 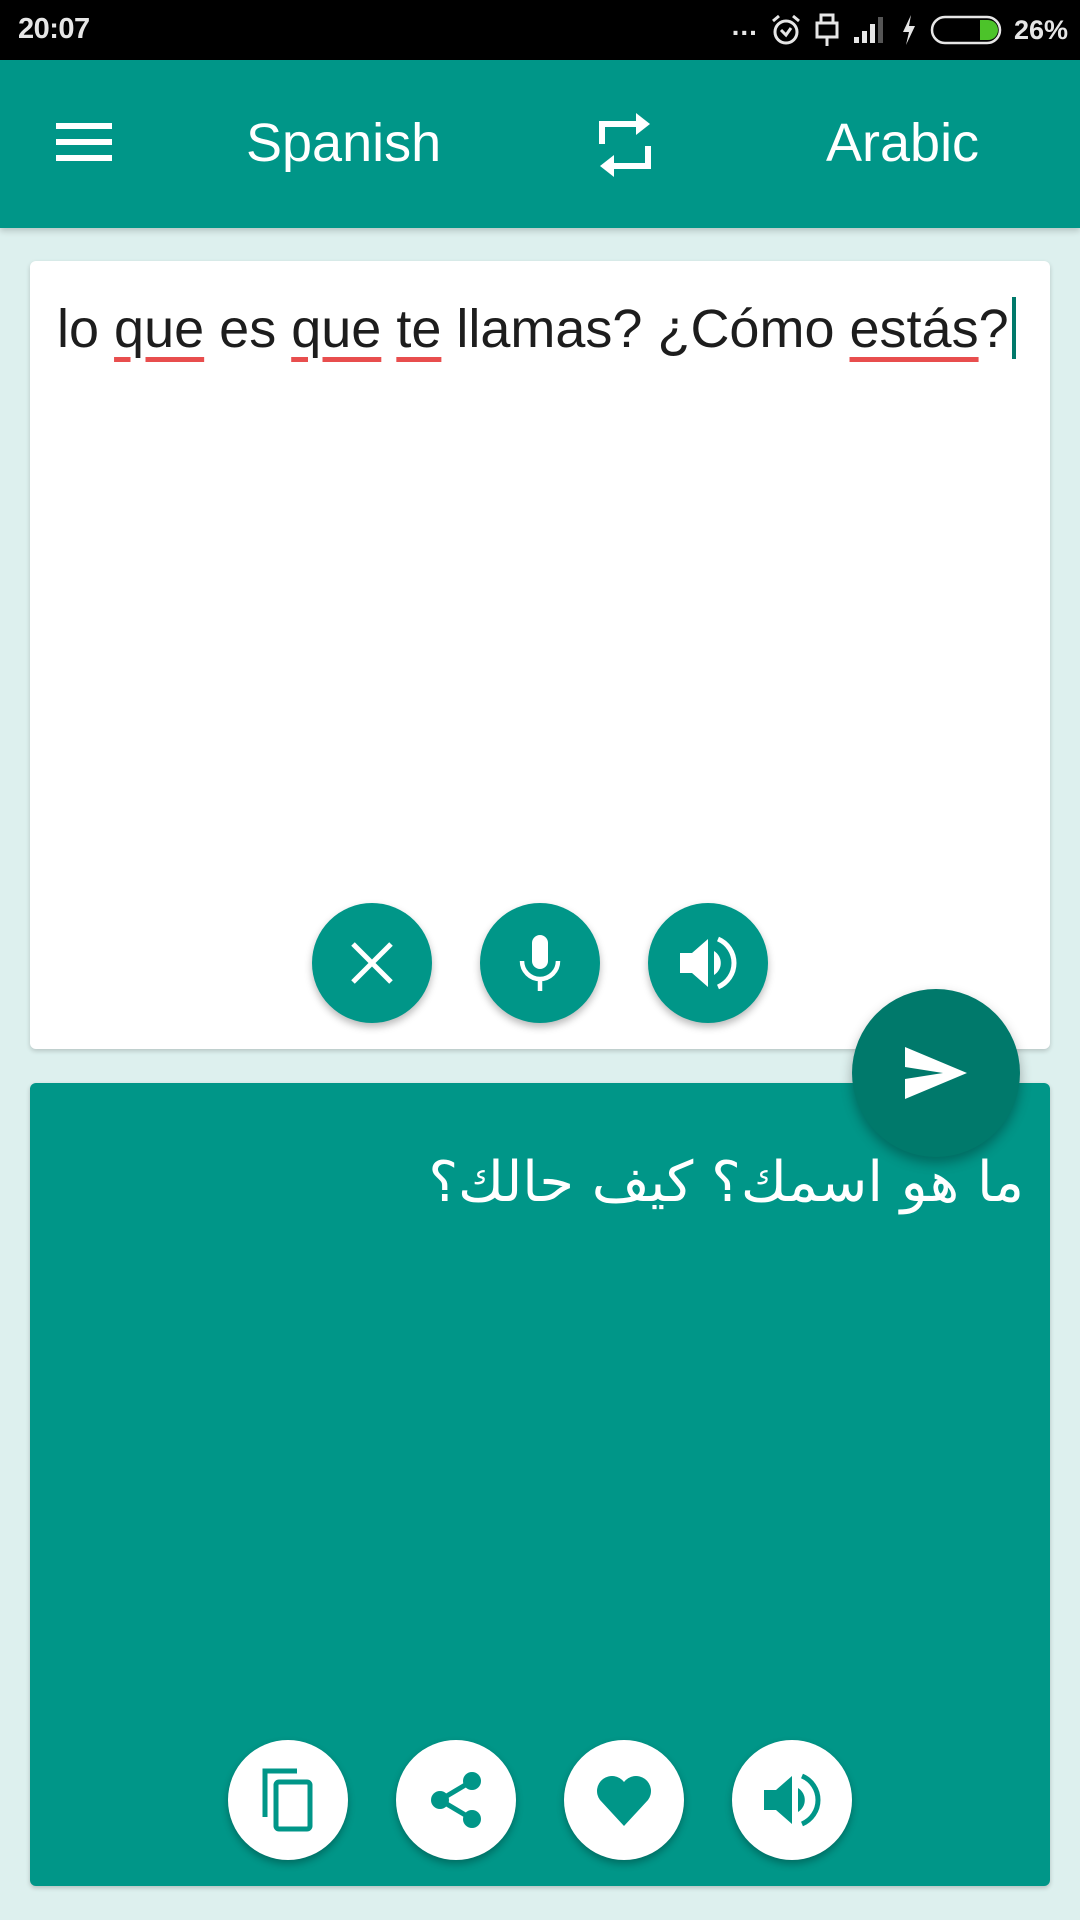 I want to click on speak-translation-button, so click(x=792, y=1800).